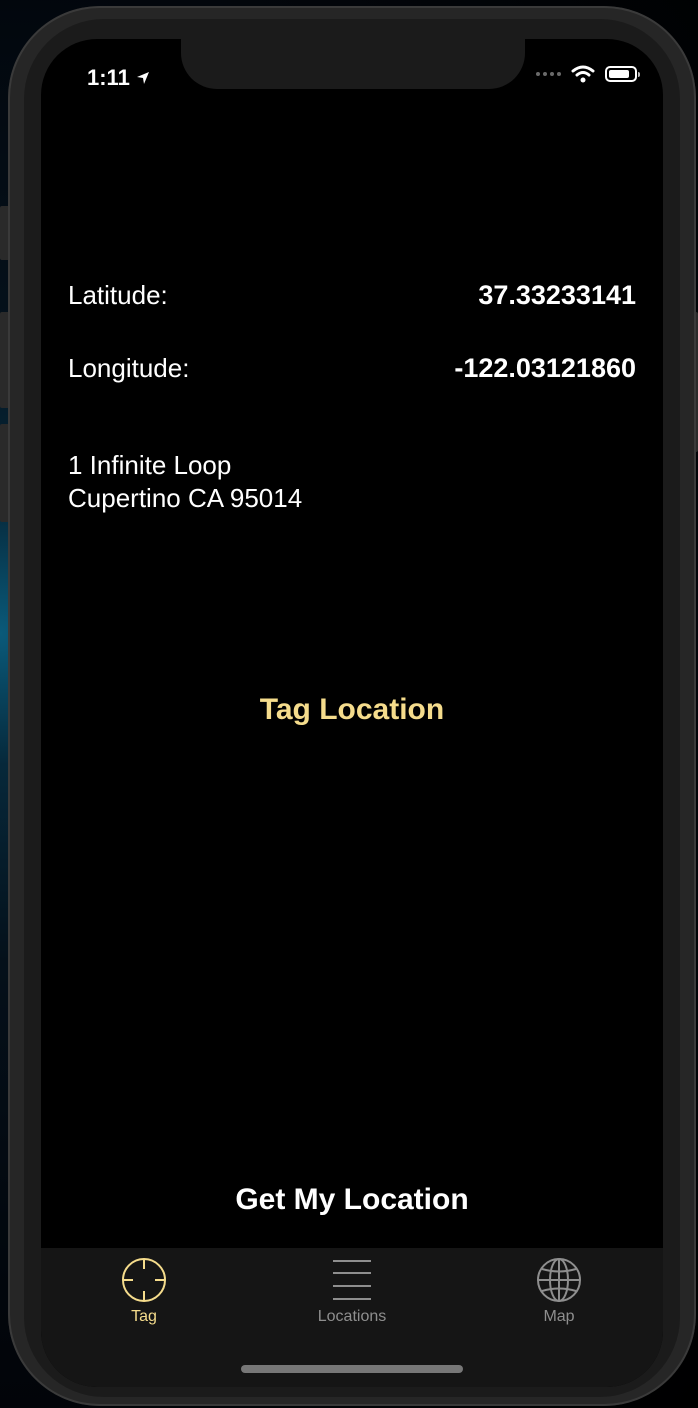  I want to click on wifi-icon, so click(583, 74).